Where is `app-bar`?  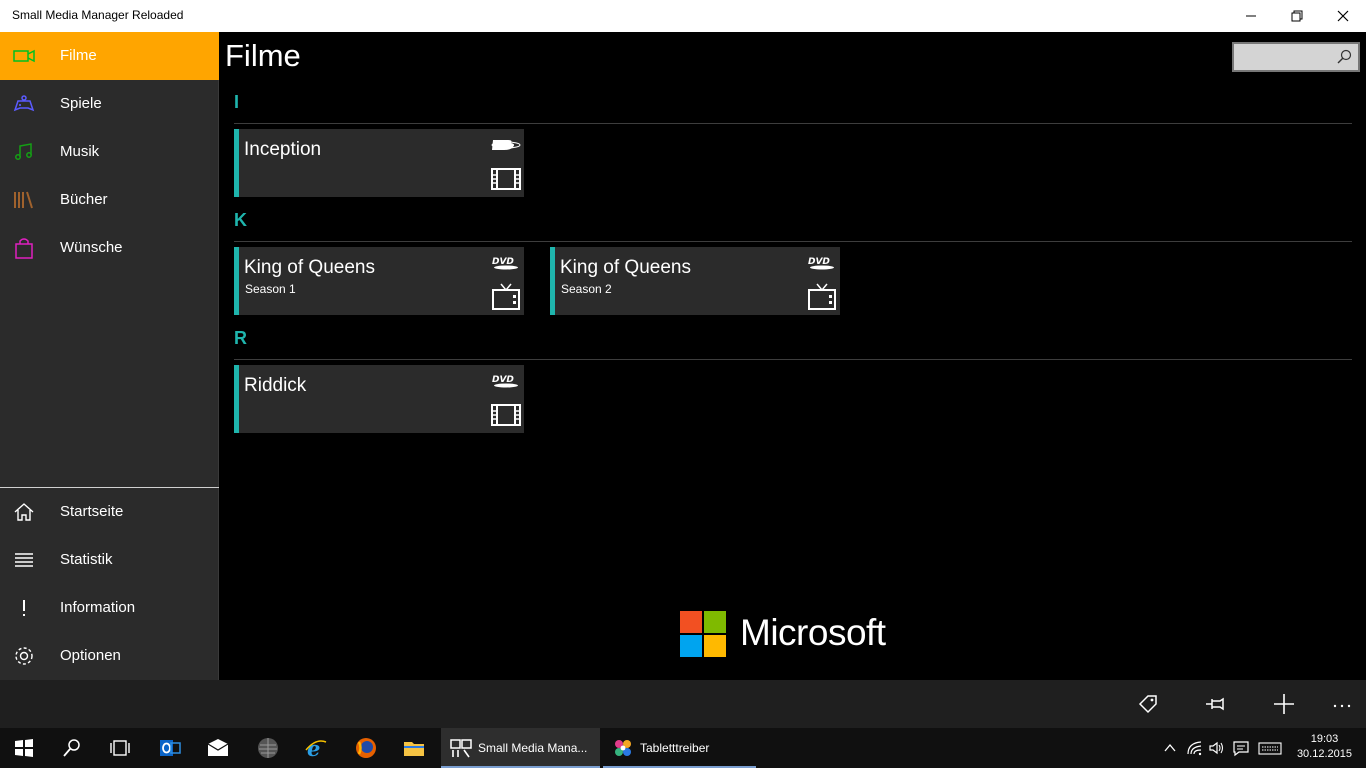 app-bar is located at coordinates (683, 704).